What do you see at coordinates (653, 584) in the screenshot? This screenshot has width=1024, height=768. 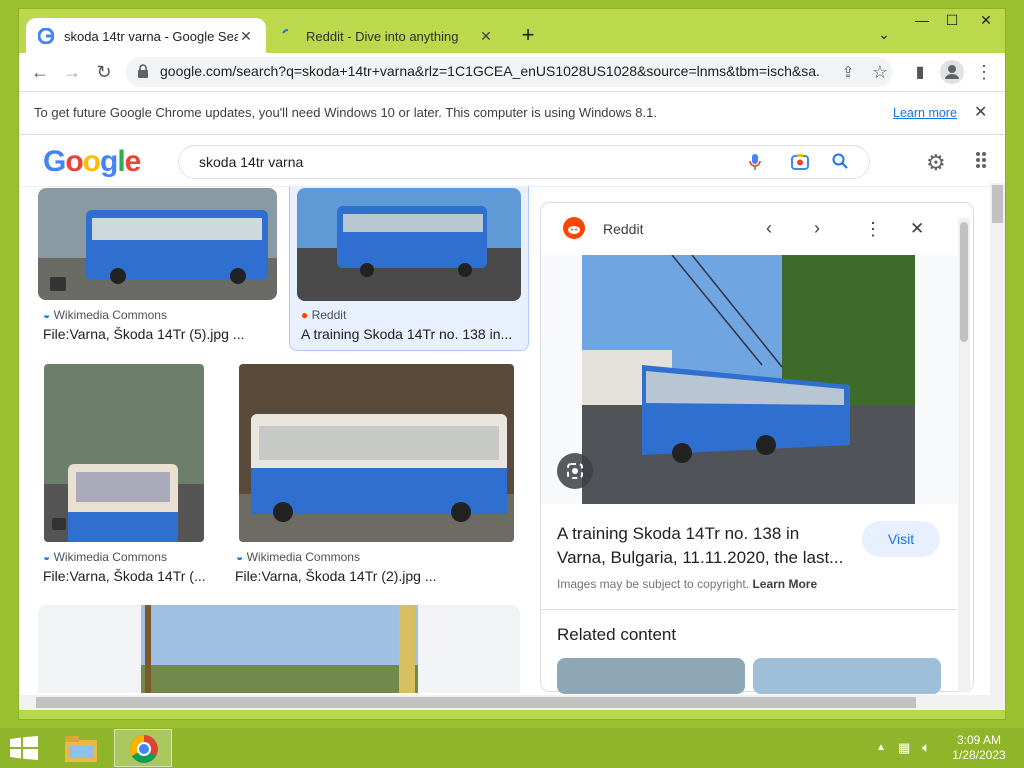 I see `copyright-text: Images may be subject to copyright.` at bounding box center [653, 584].